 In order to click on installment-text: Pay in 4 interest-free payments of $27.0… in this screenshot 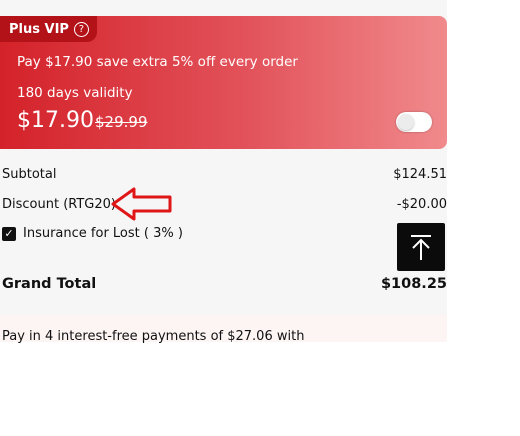, I will do `click(153, 336)`.